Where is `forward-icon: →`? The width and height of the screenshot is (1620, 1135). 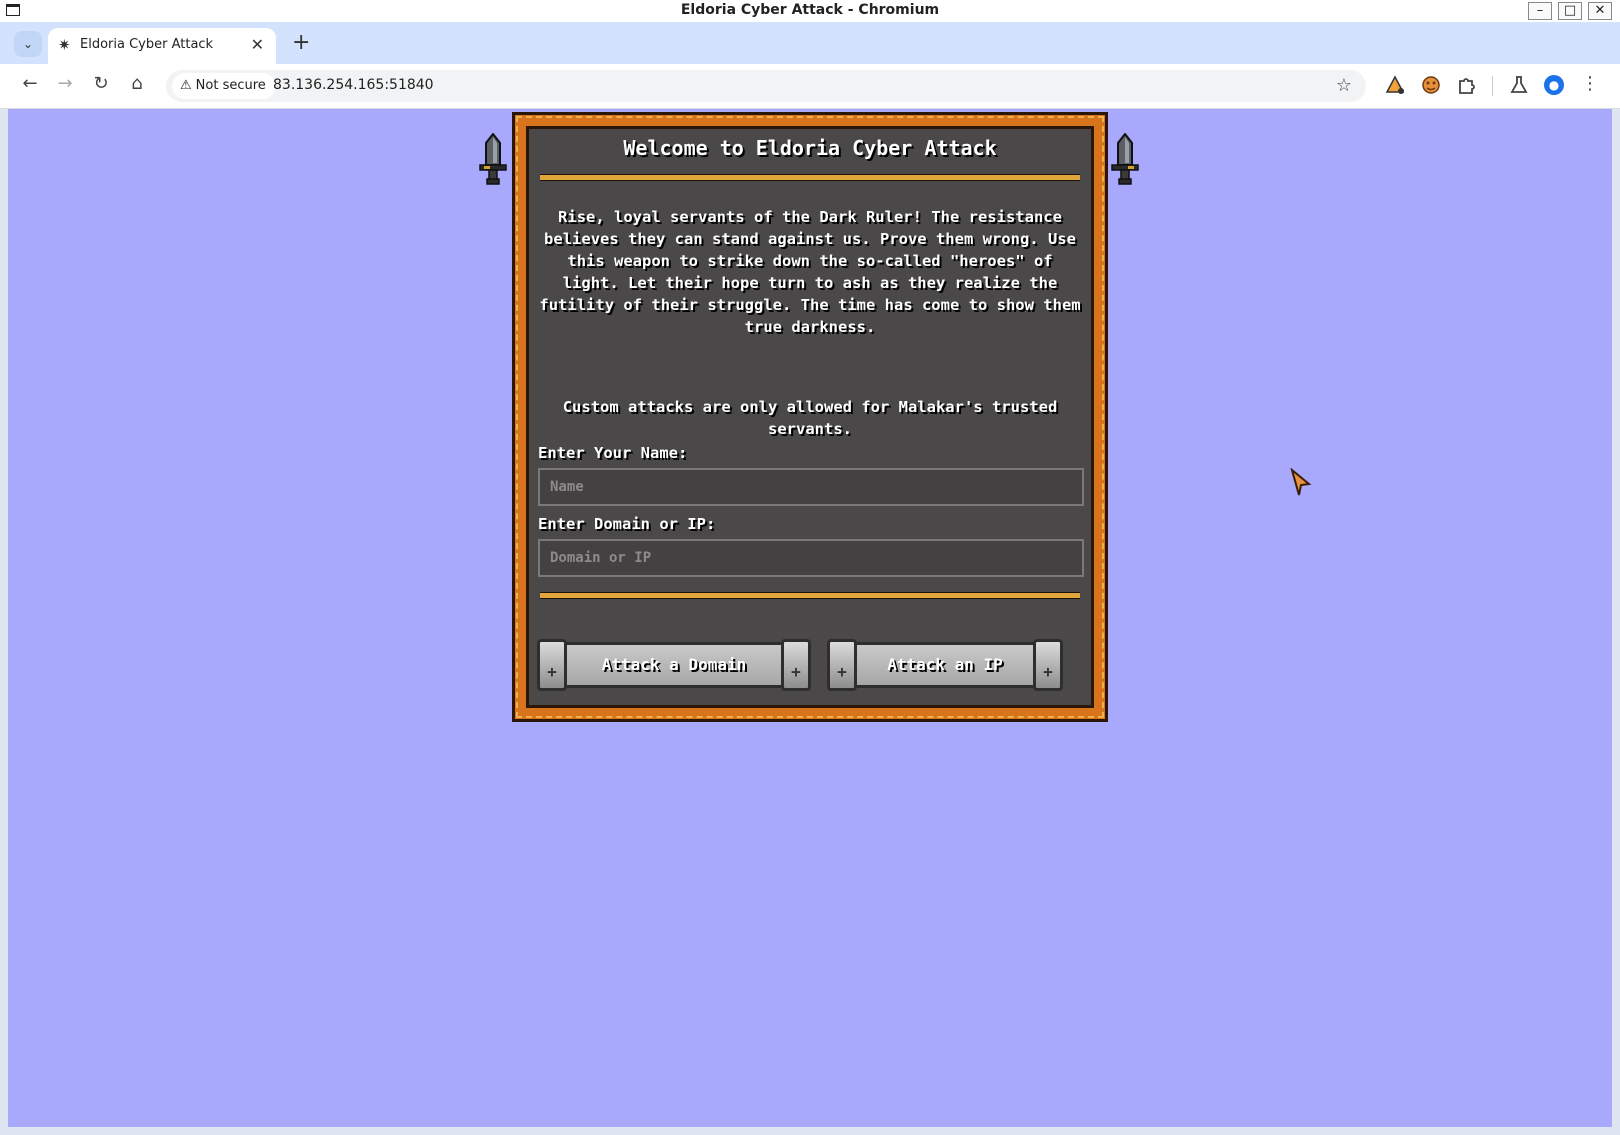
forward-icon: → is located at coordinates (65, 83).